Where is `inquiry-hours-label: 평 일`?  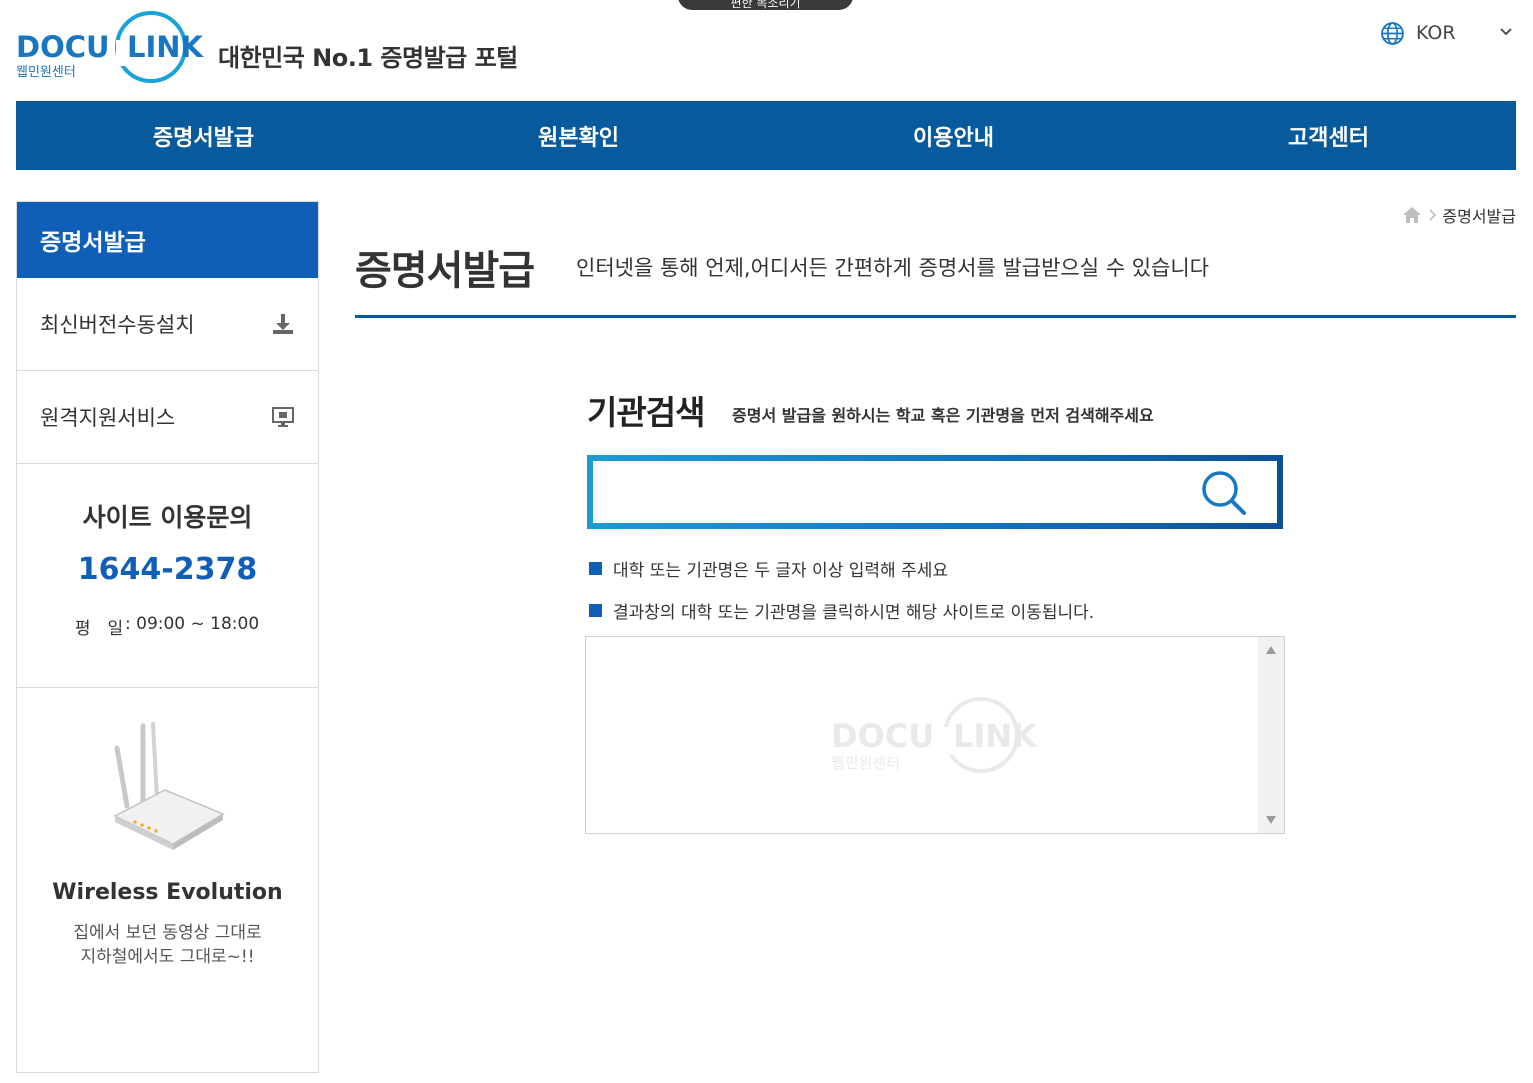 inquiry-hours-label: 평 일 is located at coordinates (99, 629).